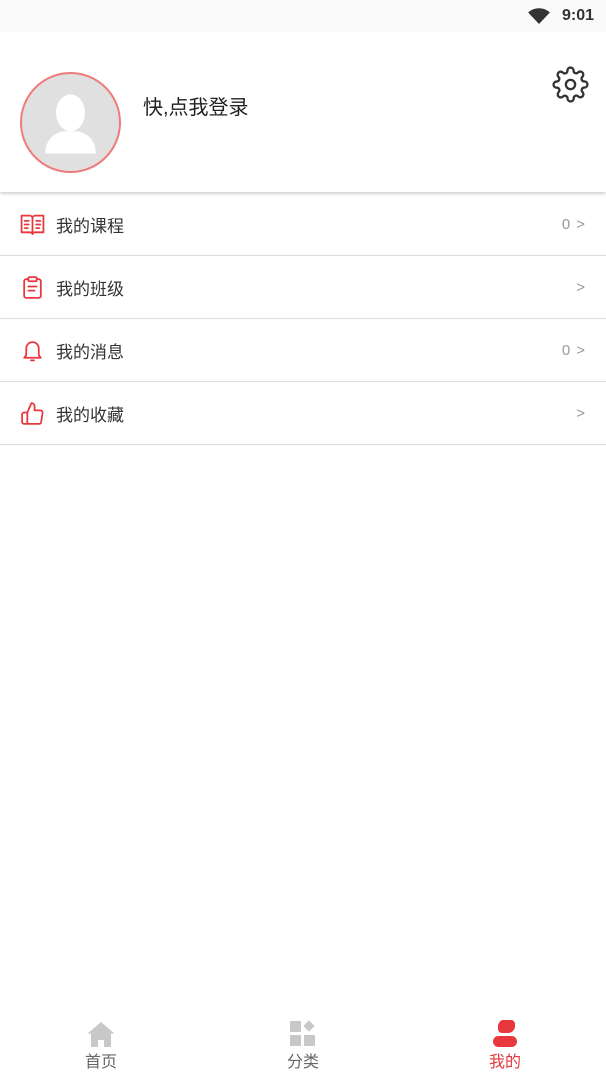 This screenshot has height=1080, width=606. What do you see at coordinates (90, 289) in the screenshot?
I see `menu-item-label: 我的班级` at bounding box center [90, 289].